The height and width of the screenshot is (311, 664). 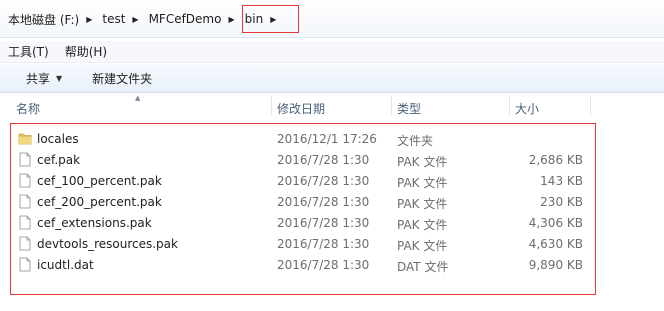 I want to click on breadcrumb-test: test, so click(x=113, y=19).